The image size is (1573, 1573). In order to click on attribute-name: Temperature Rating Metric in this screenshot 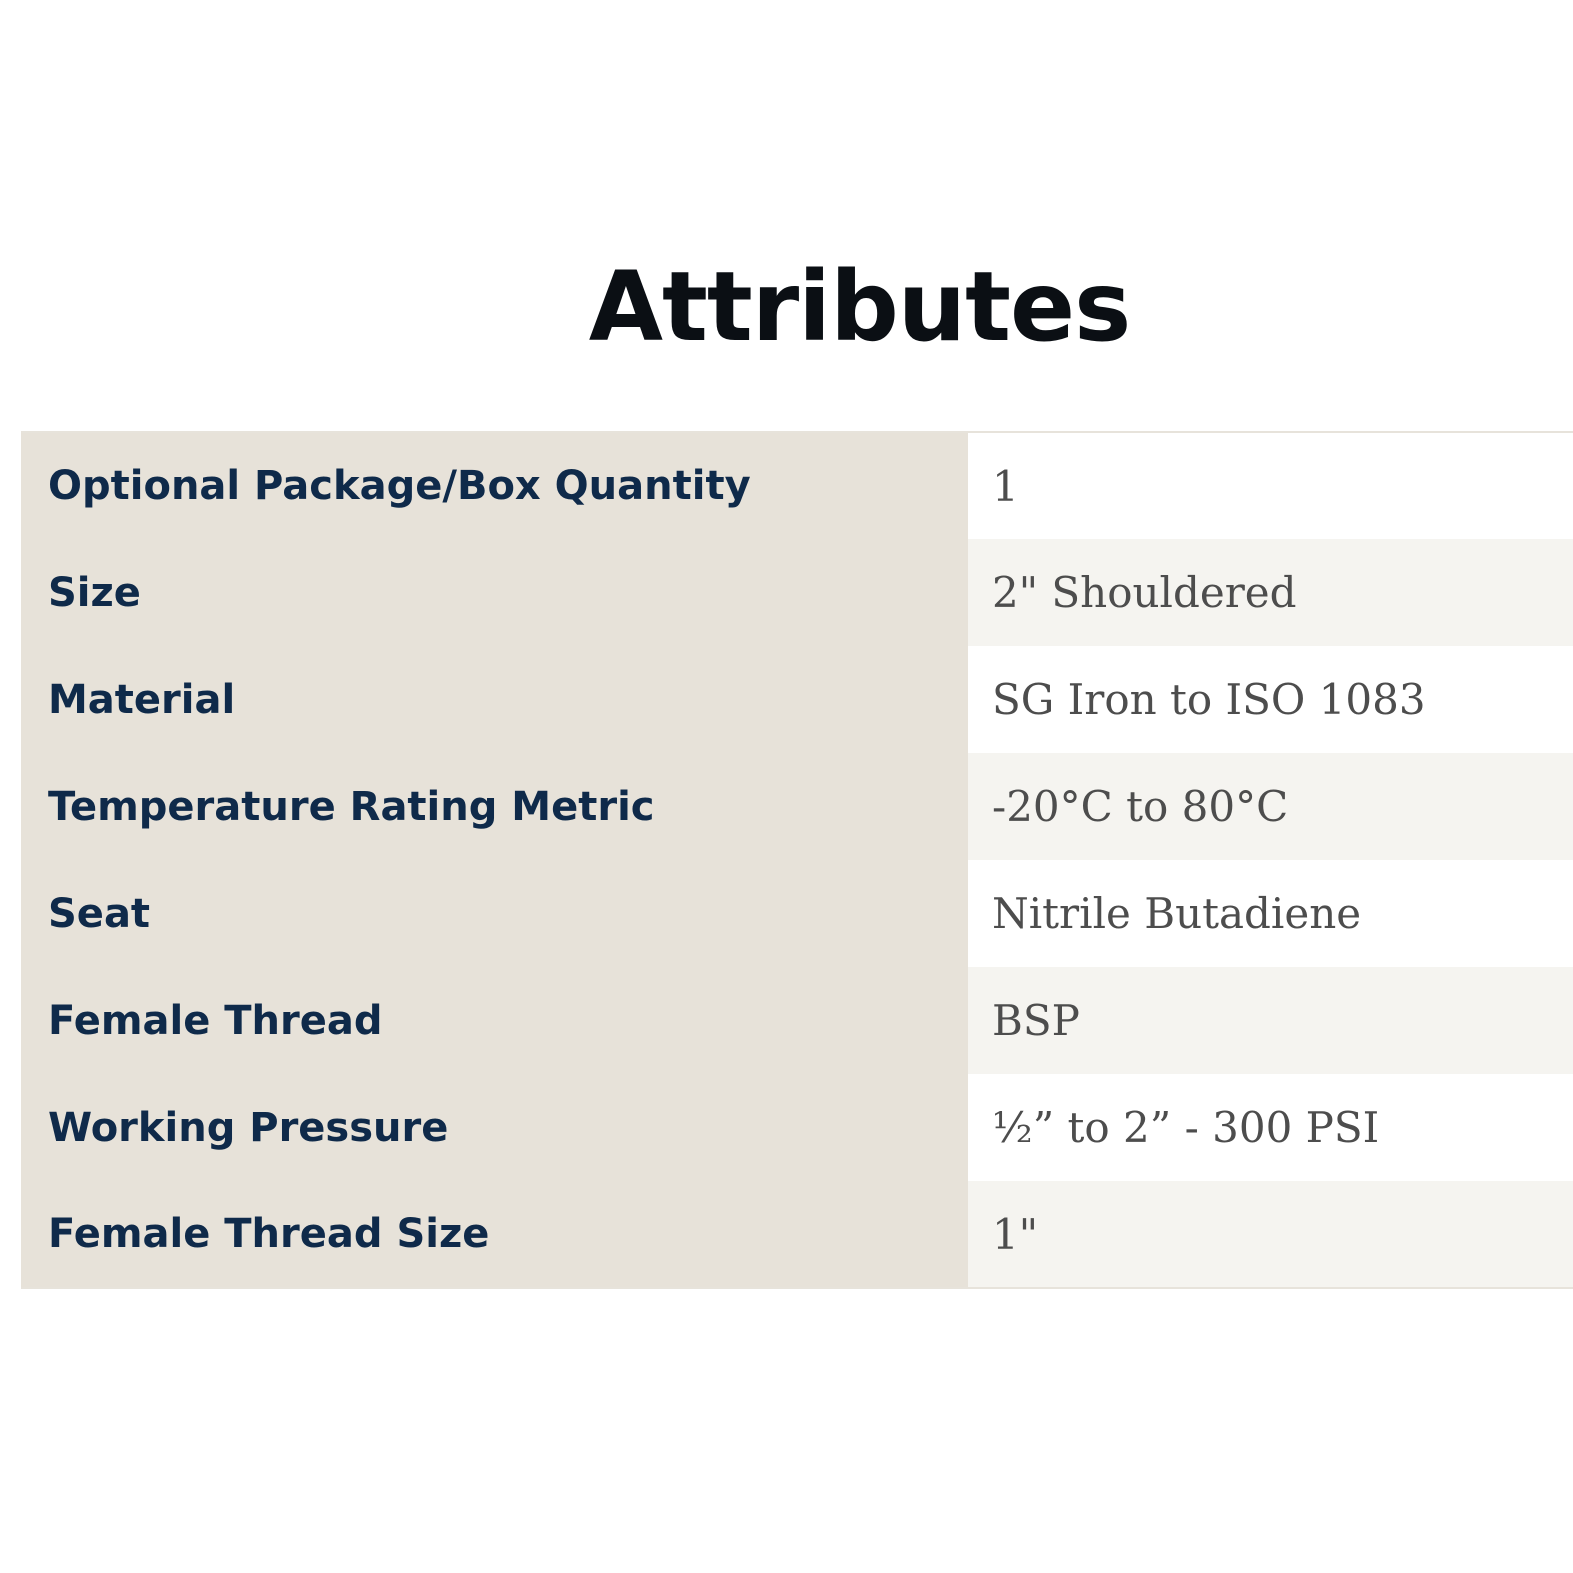, I will do `click(494, 806)`.